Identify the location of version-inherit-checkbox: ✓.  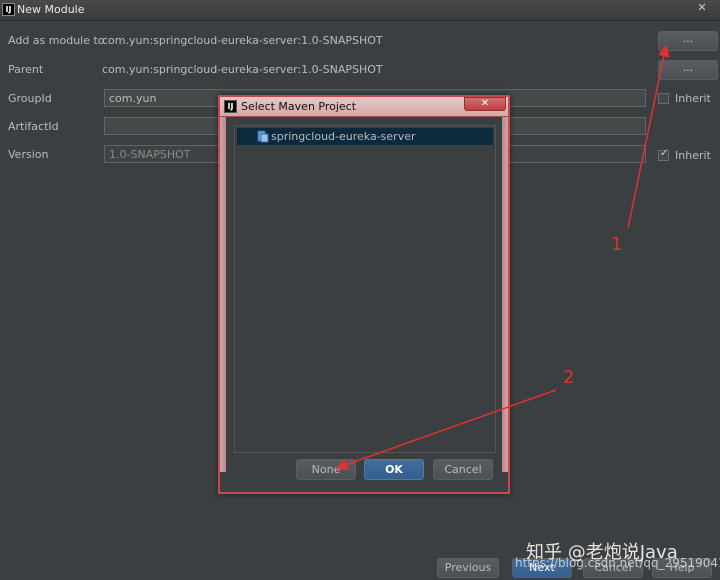
(663, 154).